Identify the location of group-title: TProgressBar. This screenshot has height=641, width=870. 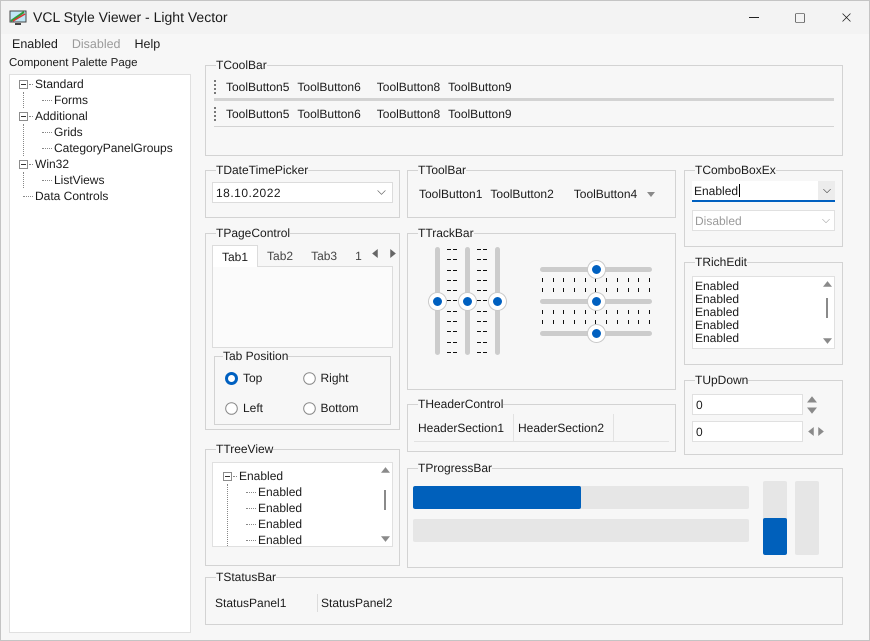
(455, 468).